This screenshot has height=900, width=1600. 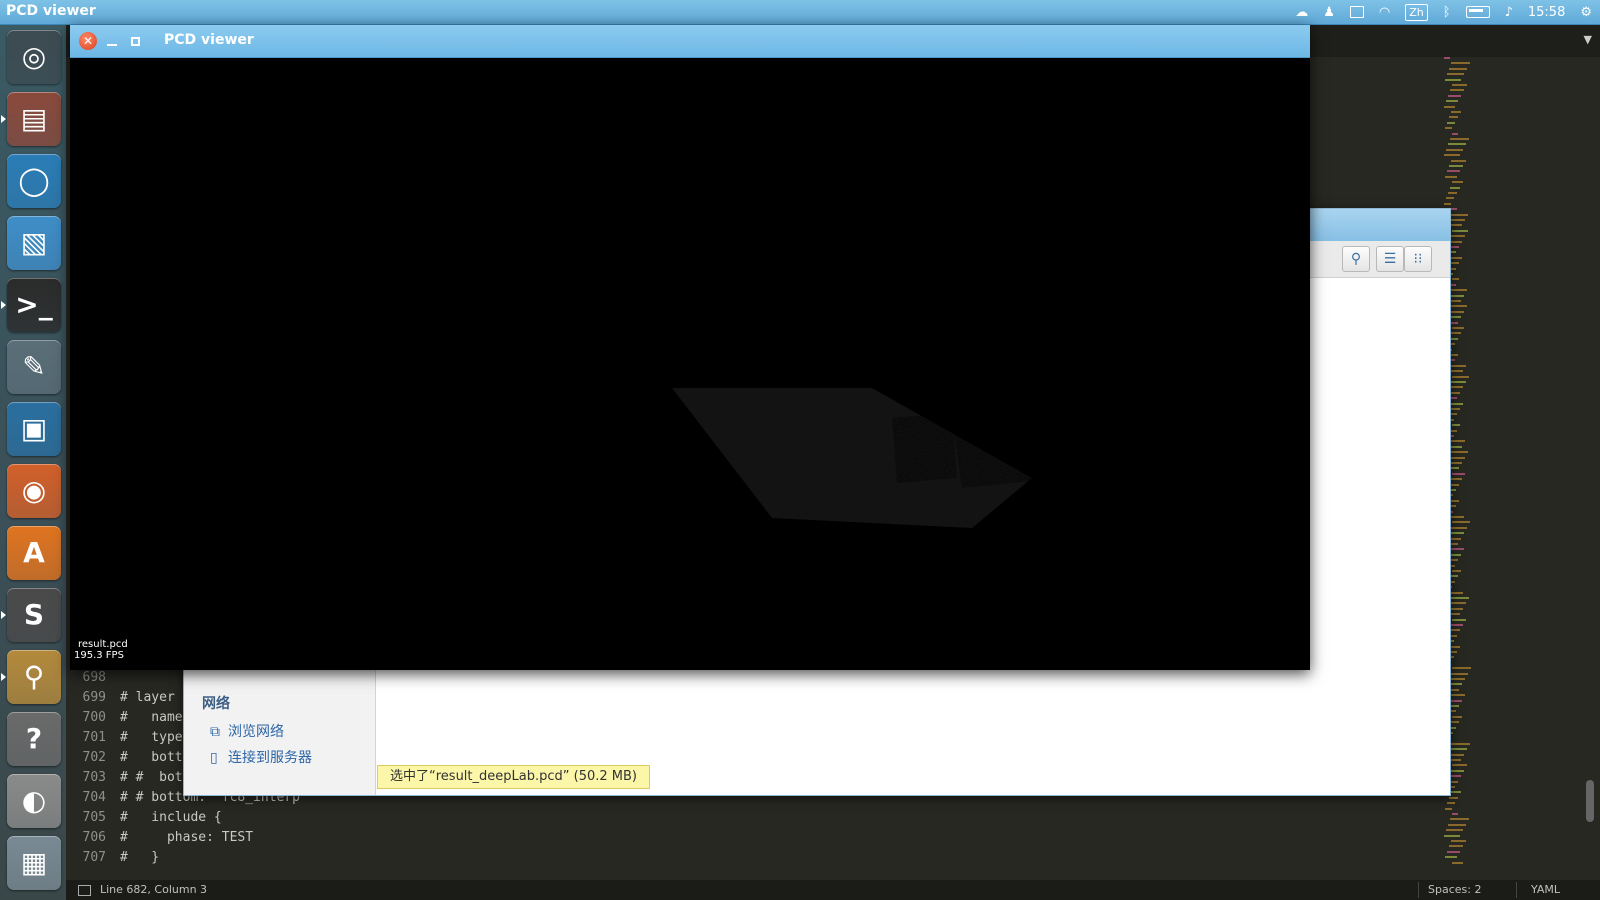 What do you see at coordinates (88, 41) in the screenshot?
I see `close-icon: ✕` at bounding box center [88, 41].